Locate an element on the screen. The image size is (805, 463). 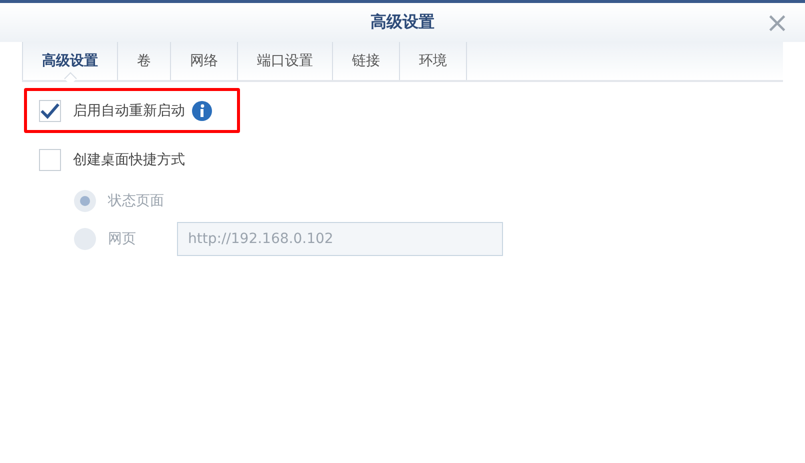
radio-label: 状态页面 is located at coordinates (136, 201).